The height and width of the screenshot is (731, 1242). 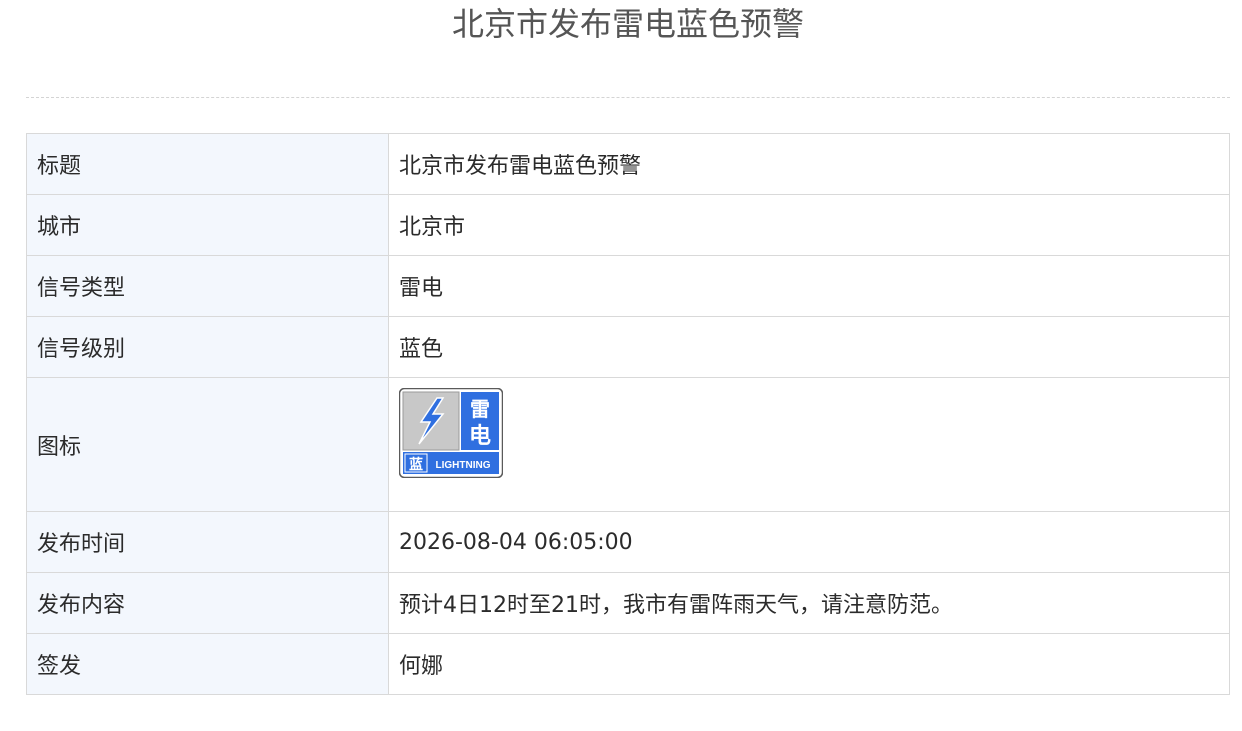 I want to click on table-row-publish-content: 发布内容 预计4日12时至21时，我市有雷阵雨天气，请注意防范。, so click(x=628, y=603).